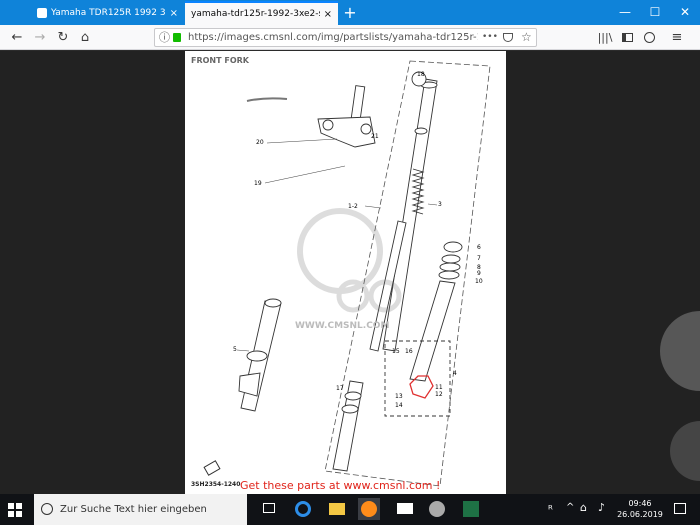  I want to click on callout-18: 18, so click(421, 74).